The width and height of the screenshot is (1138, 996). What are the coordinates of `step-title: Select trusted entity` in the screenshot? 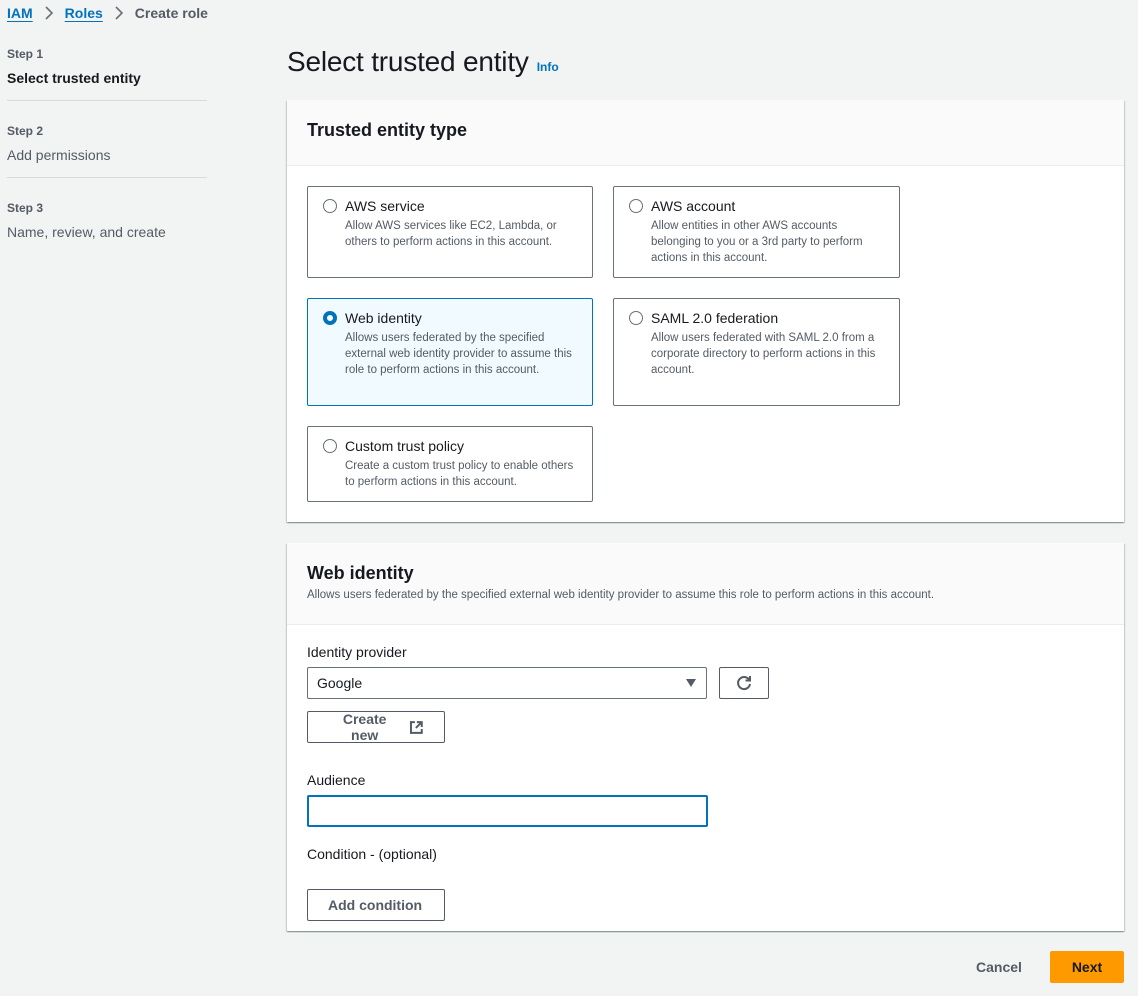 It's located at (74, 78).